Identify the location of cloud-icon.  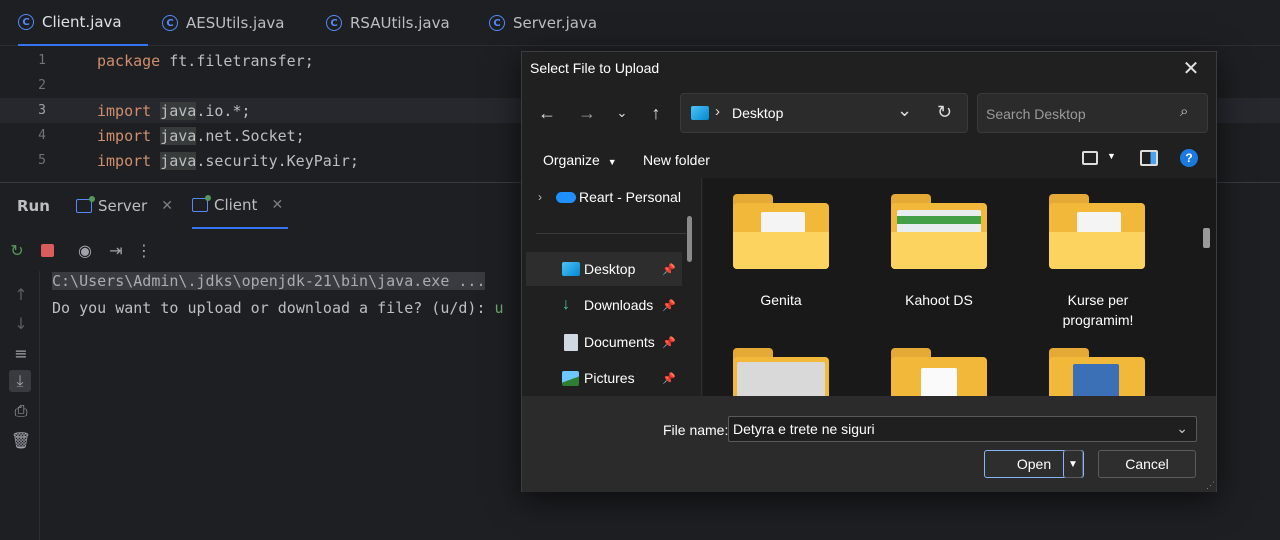
(566, 197).